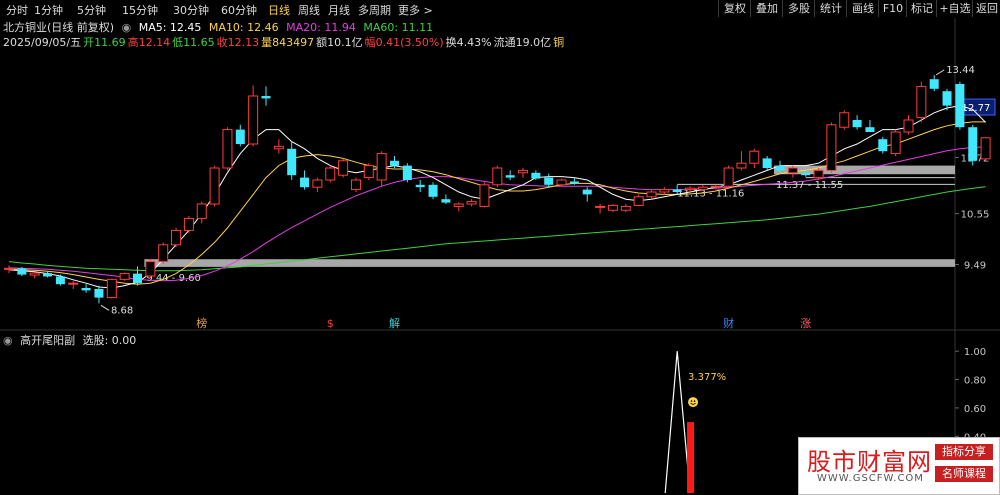  What do you see at coordinates (870, 478) in the screenshot?
I see `watermark-url: WWW.GSCFW.COM` at bounding box center [870, 478].